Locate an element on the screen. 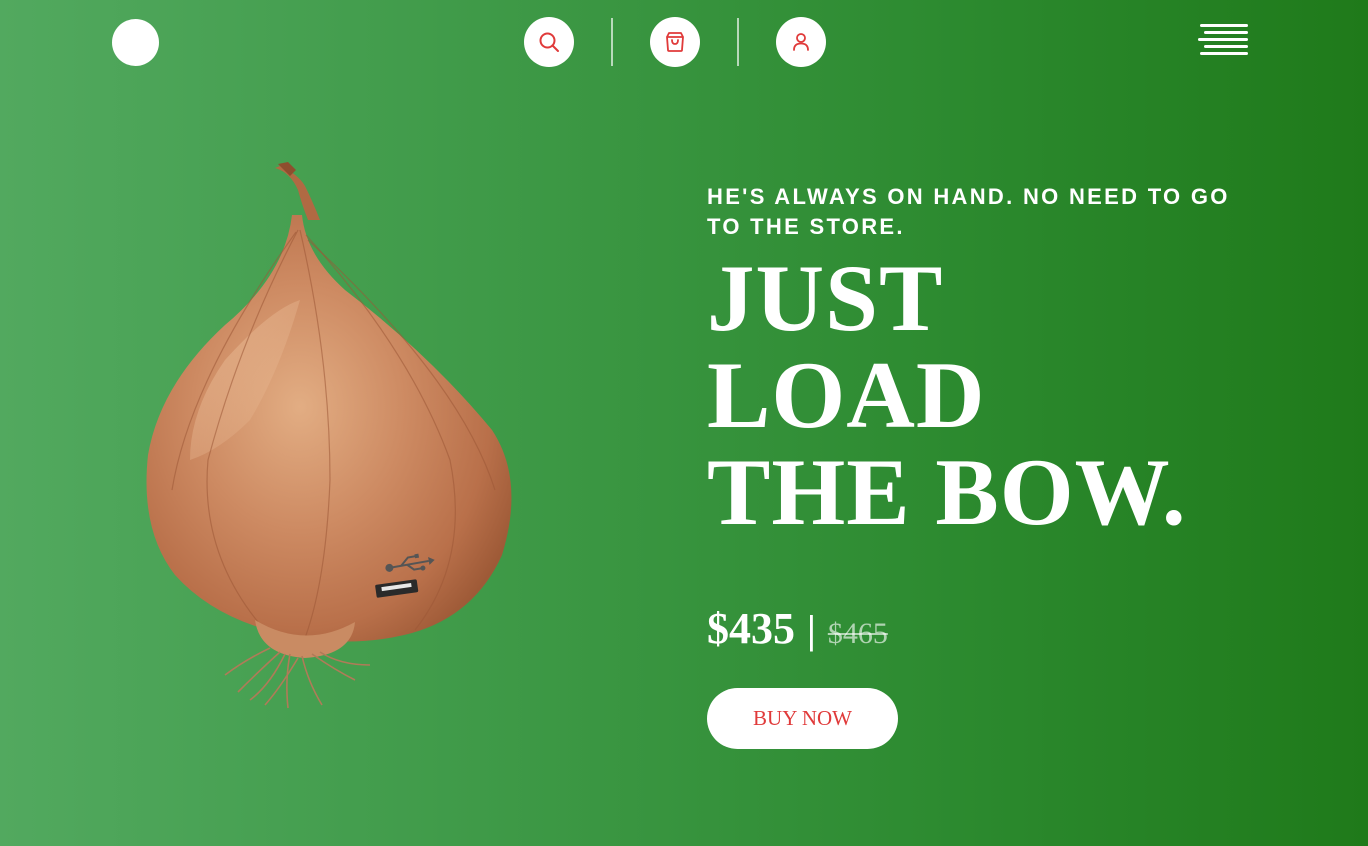  search-icon is located at coordinates (549, 42).